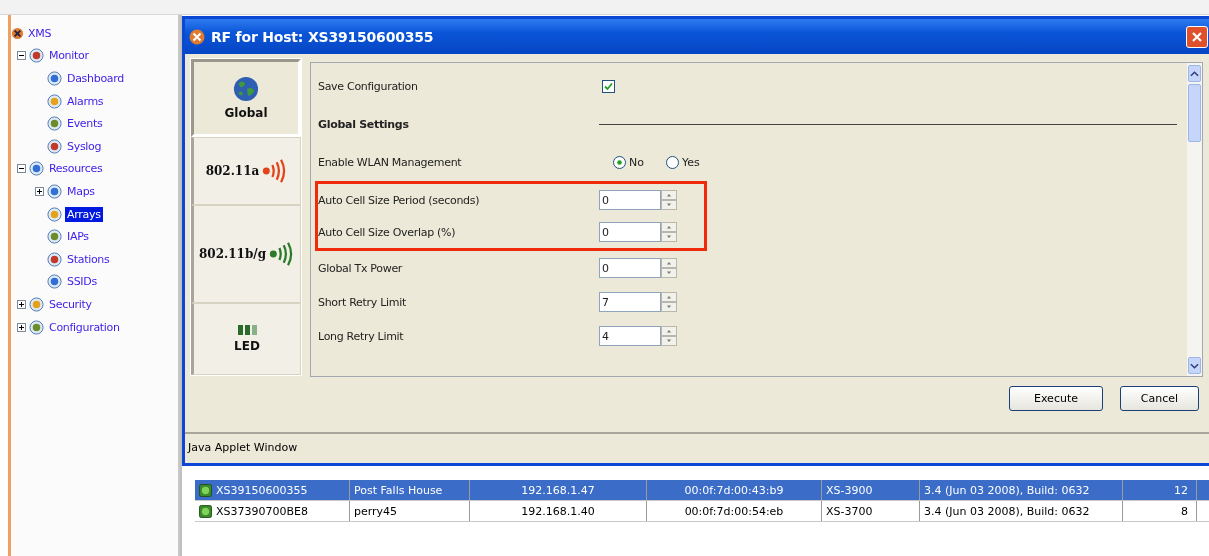 The width and height of the screenshot is (1209, 556). What do you see at coordinates (85, 101) in the screenshot?
I see `tree-item: Alarms` at bounding box center [85, 101].